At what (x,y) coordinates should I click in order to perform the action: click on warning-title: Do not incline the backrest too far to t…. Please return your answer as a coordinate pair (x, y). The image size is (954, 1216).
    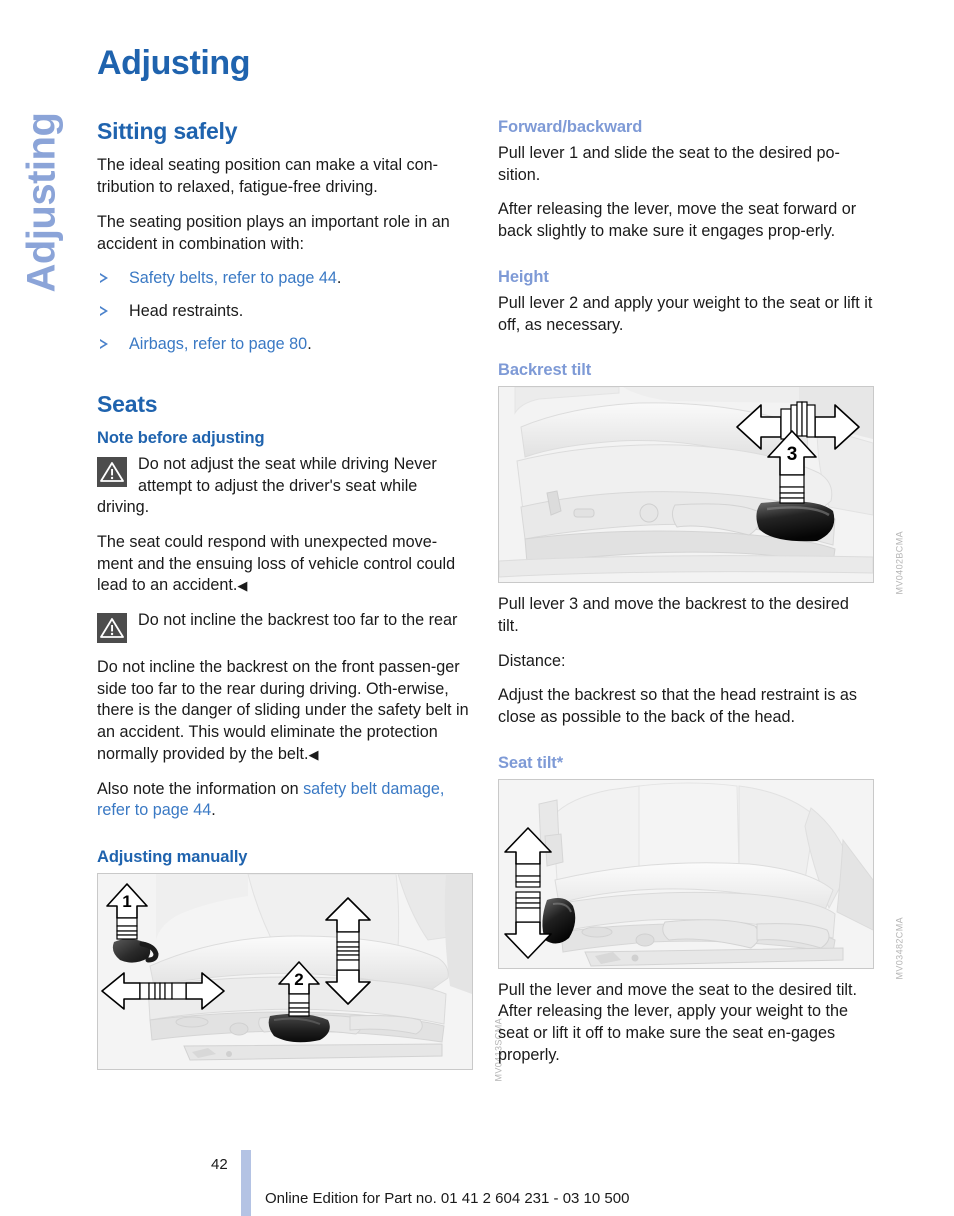
    Looking at the image, I should click on (298, 620).